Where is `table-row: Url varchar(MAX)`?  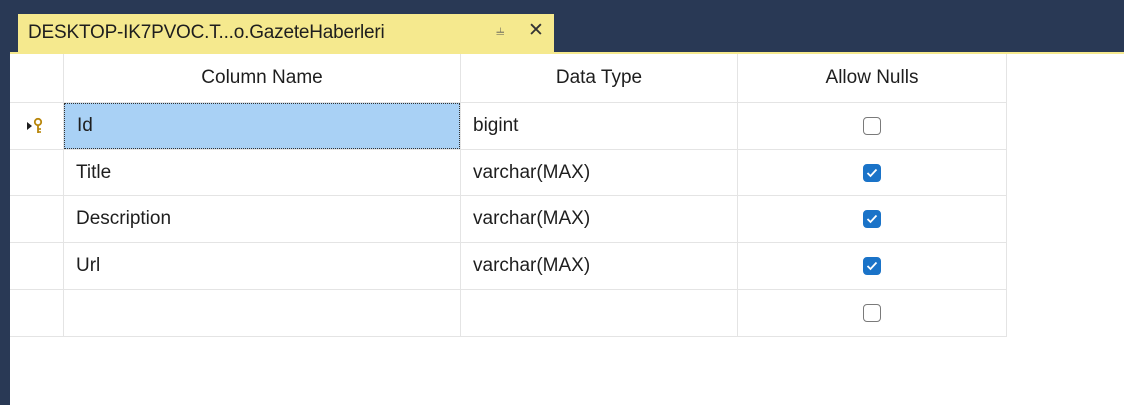 table-row: Url varchar(MAX) is located at coordinates (508, 266).